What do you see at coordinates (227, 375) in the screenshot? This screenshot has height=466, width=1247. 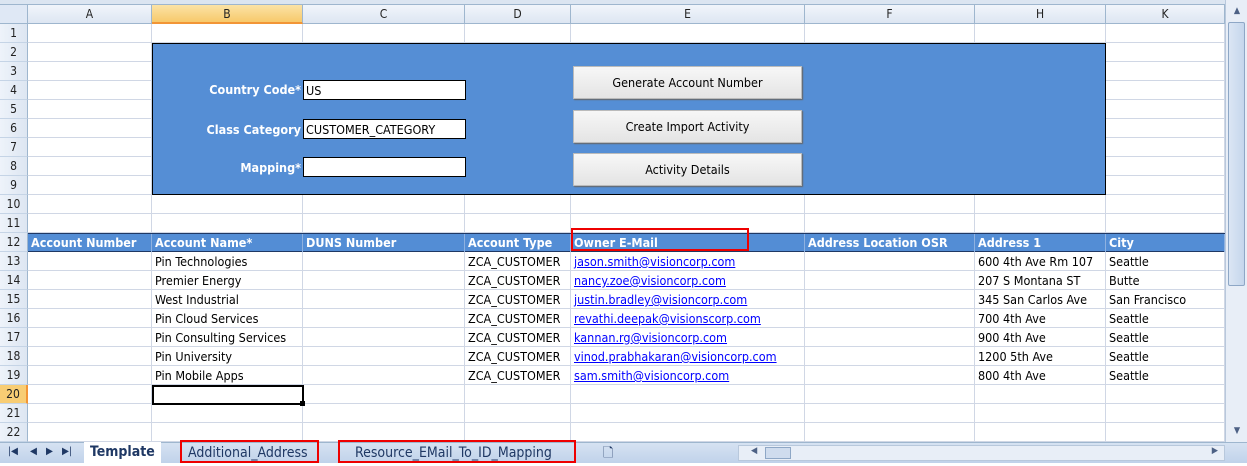 I see `table-cell: Pin Mobile Apps` at bounding box center [227, 375].